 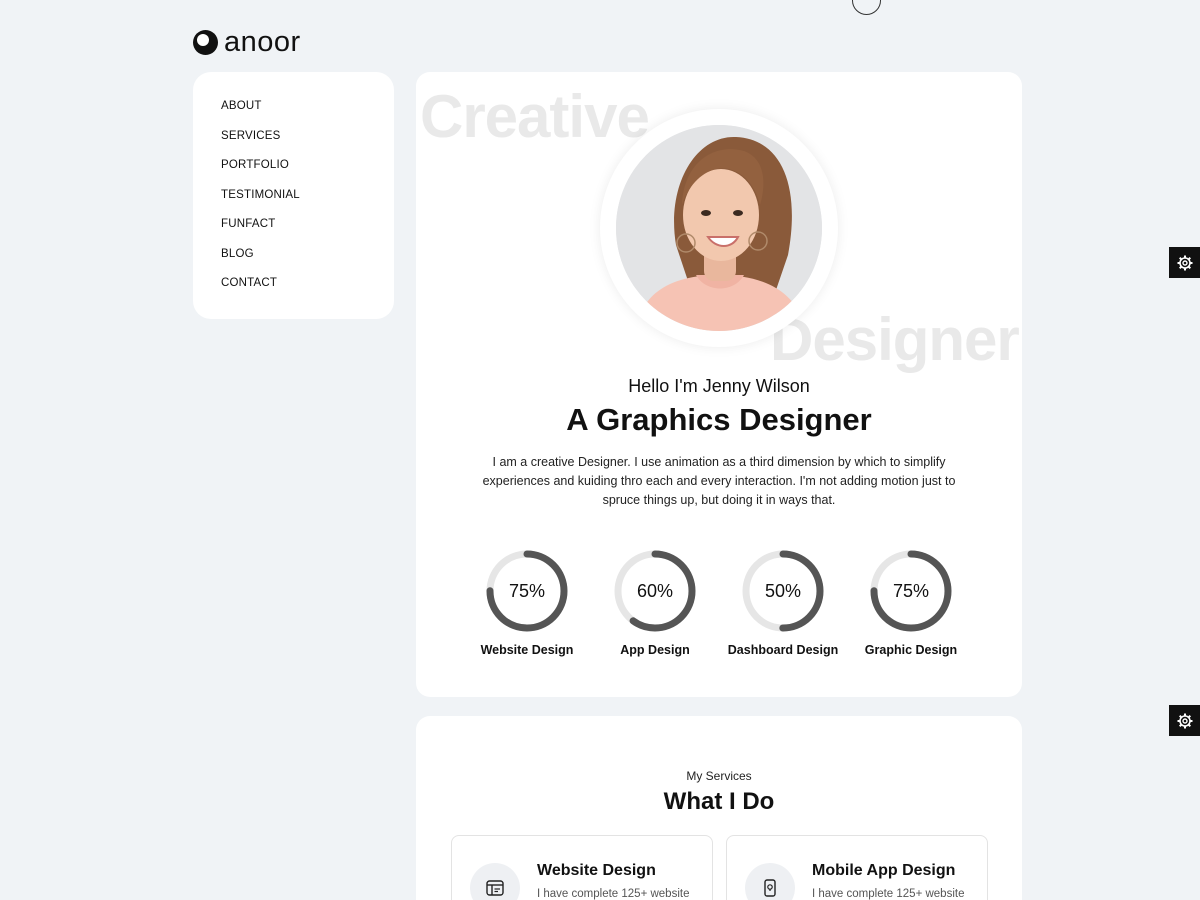 I want to click on bg-word-designer: Designer, so click(x=895, y=339).